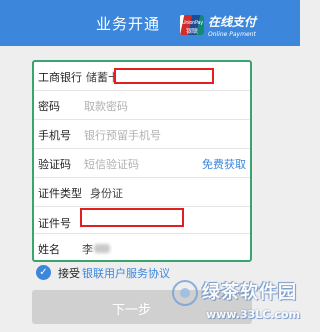 The height and width of the screenshot is (332, 320). Describe the element at coordinates (224, 164) in the screenshot. I see `get-code-link: 免费获取` at that location.